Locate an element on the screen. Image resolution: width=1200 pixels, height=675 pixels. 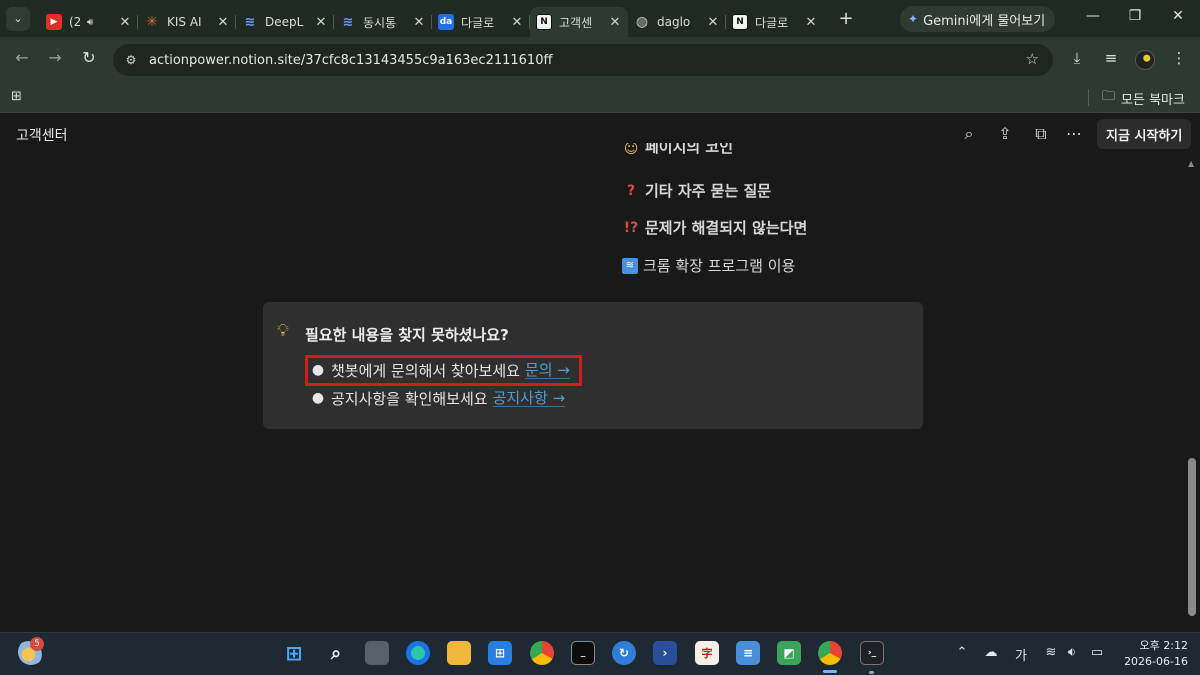
ime-indicator: 가 is located at coordinates (1021, 654).